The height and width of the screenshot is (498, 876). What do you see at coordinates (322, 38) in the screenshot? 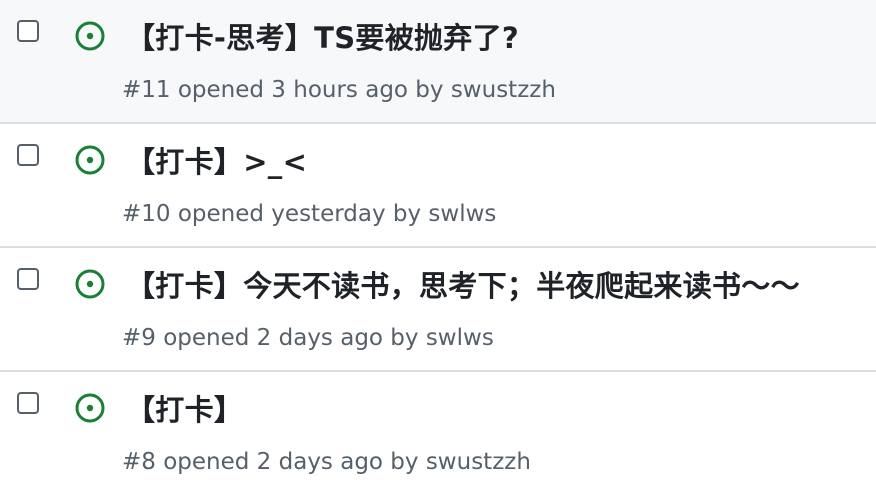
I see `issue-title-link: 【打卡-思考】TS要被抛弃了?` at bounding box center [322, 38].